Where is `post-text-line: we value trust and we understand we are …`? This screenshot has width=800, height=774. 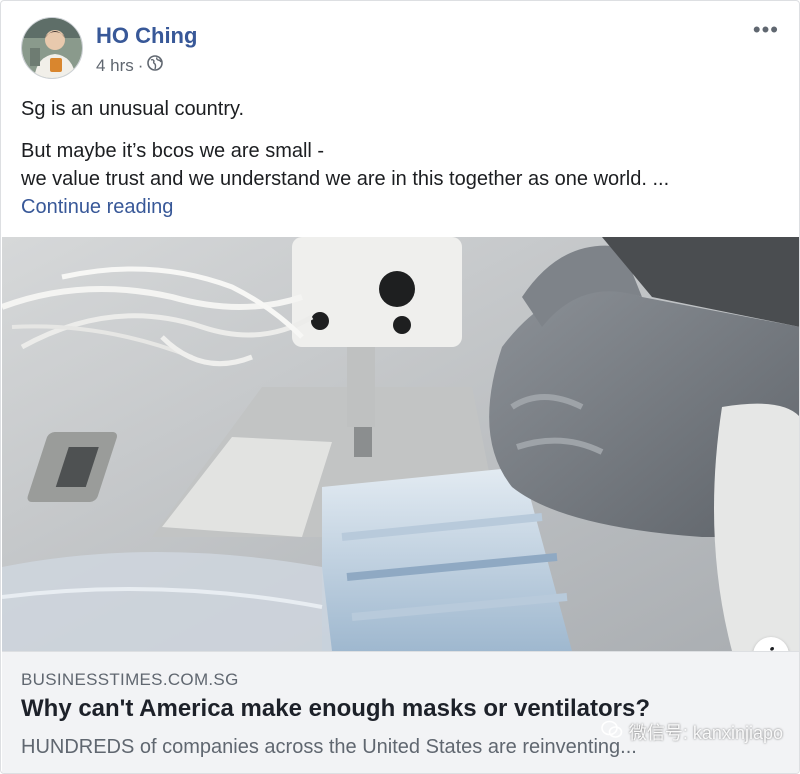 post-text-line: we value trust and we understand we are … is located at coordinates (345, 179).